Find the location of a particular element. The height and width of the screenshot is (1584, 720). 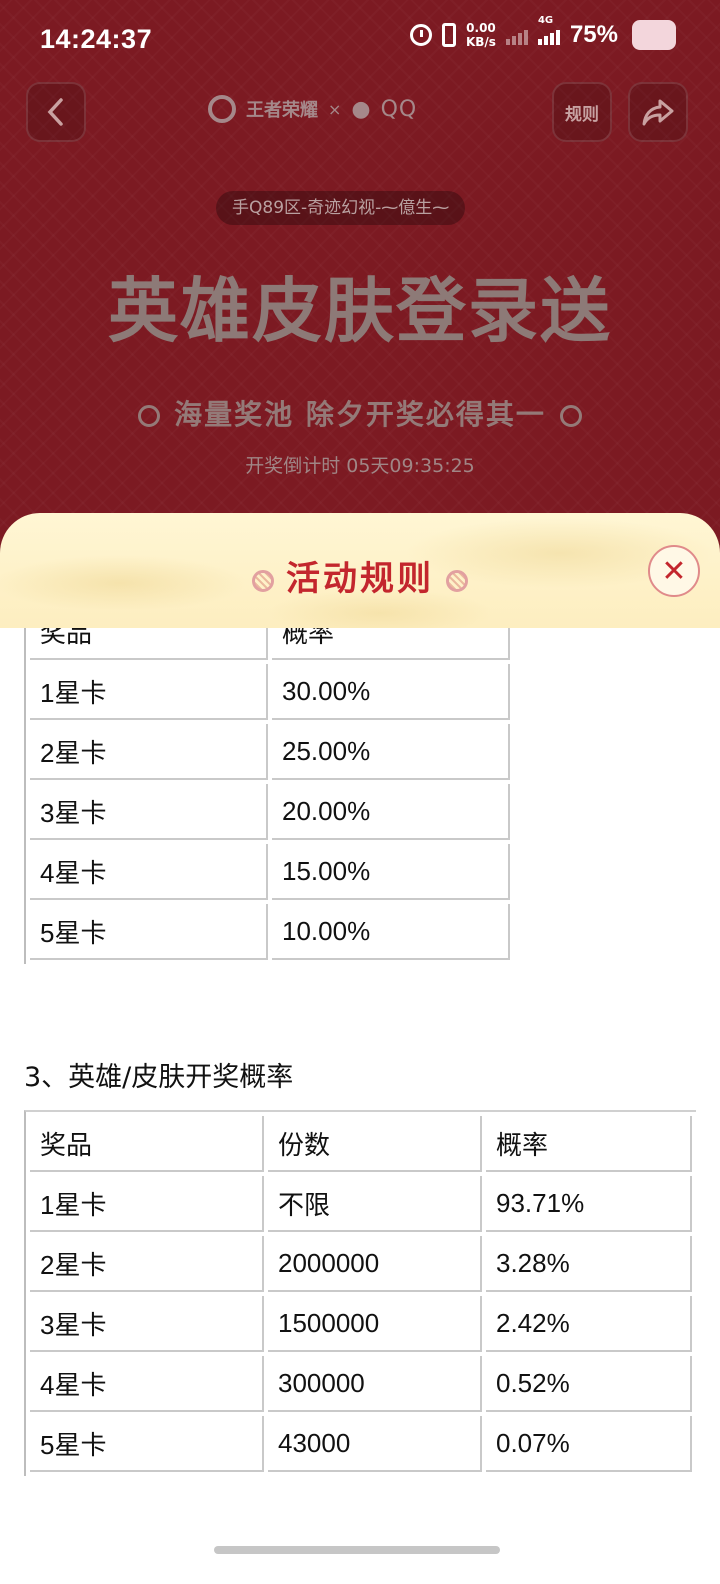

alarm-icon is located at coordinates (420, 35).